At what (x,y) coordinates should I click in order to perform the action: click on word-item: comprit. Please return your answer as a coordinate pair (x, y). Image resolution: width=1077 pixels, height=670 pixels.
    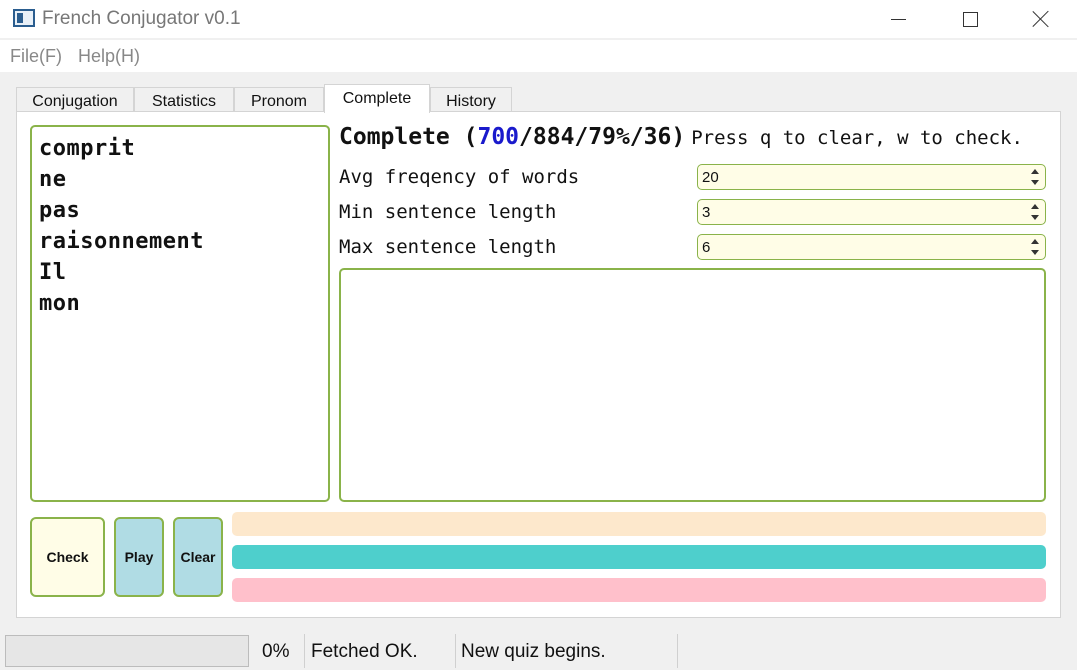
    Looking at the image, I should click on (87, 148).